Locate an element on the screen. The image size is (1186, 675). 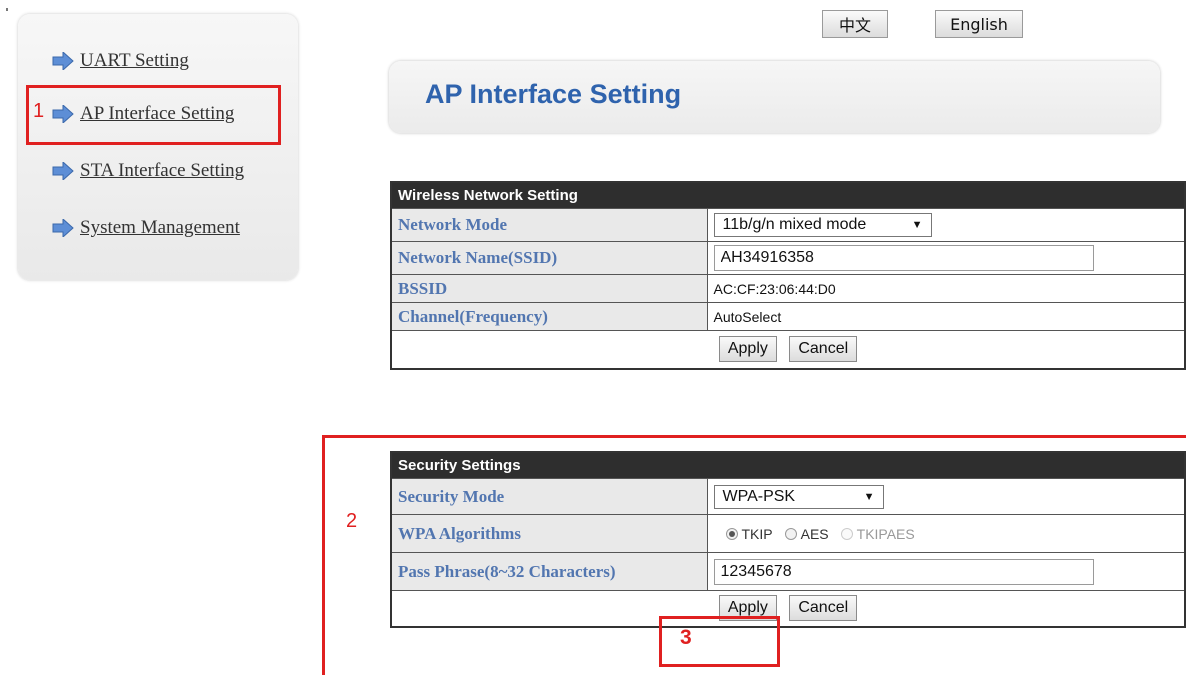
language-chinese-button: 中文 is located at coordinates (855, 24).